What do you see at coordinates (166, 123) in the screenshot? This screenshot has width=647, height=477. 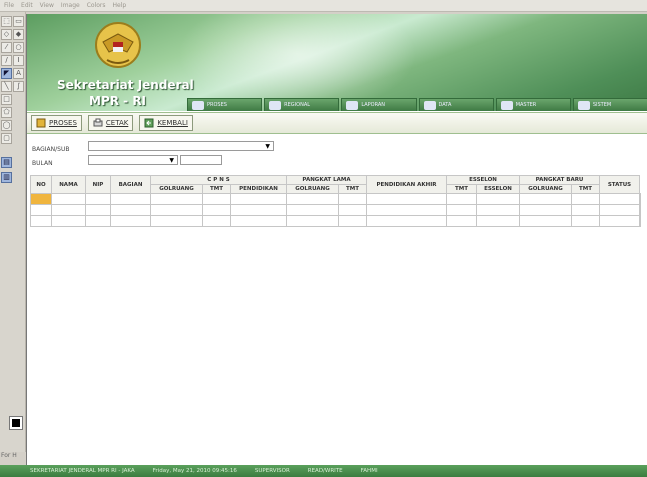 I see `kembali-button: KEMBALI` at bounding box center [166, 123].